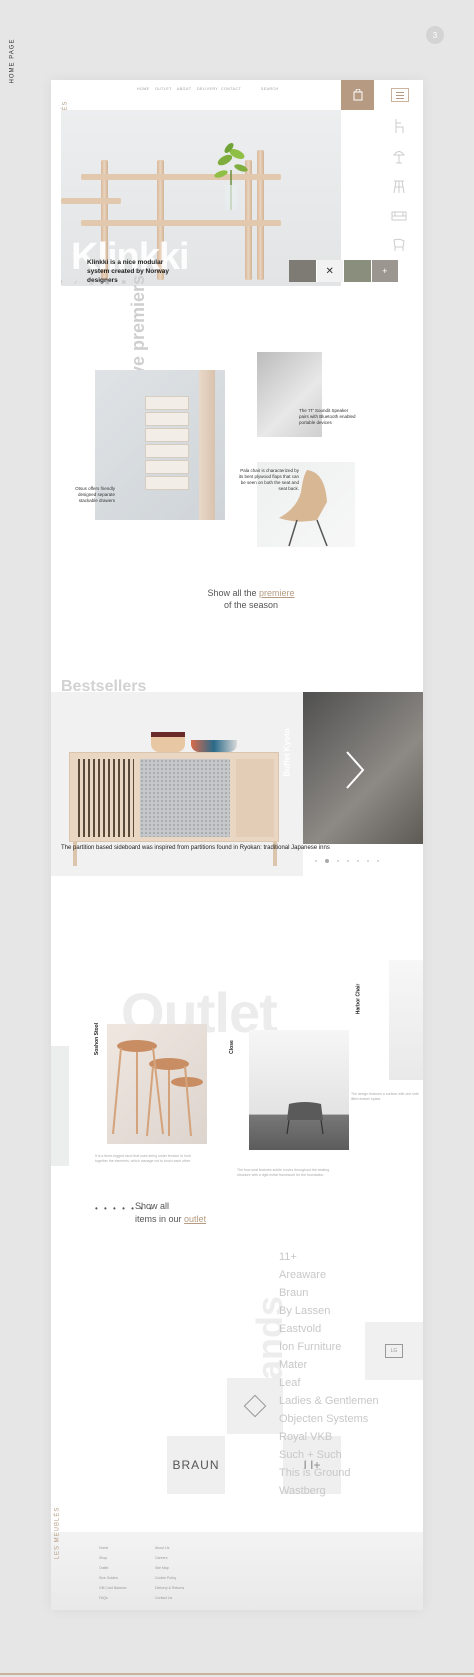 The height and width of the screenshot is (1677, 474). What do you see at coordinates (329, 1347) in the screenshot?
I see `brand-item: Ion Furniture` at bounding box center [329, 1347].